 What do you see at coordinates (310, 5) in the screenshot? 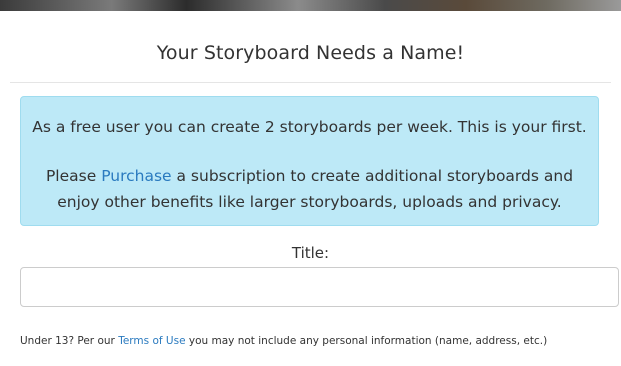
I see `background-strip` at bounding box center [310, 5].